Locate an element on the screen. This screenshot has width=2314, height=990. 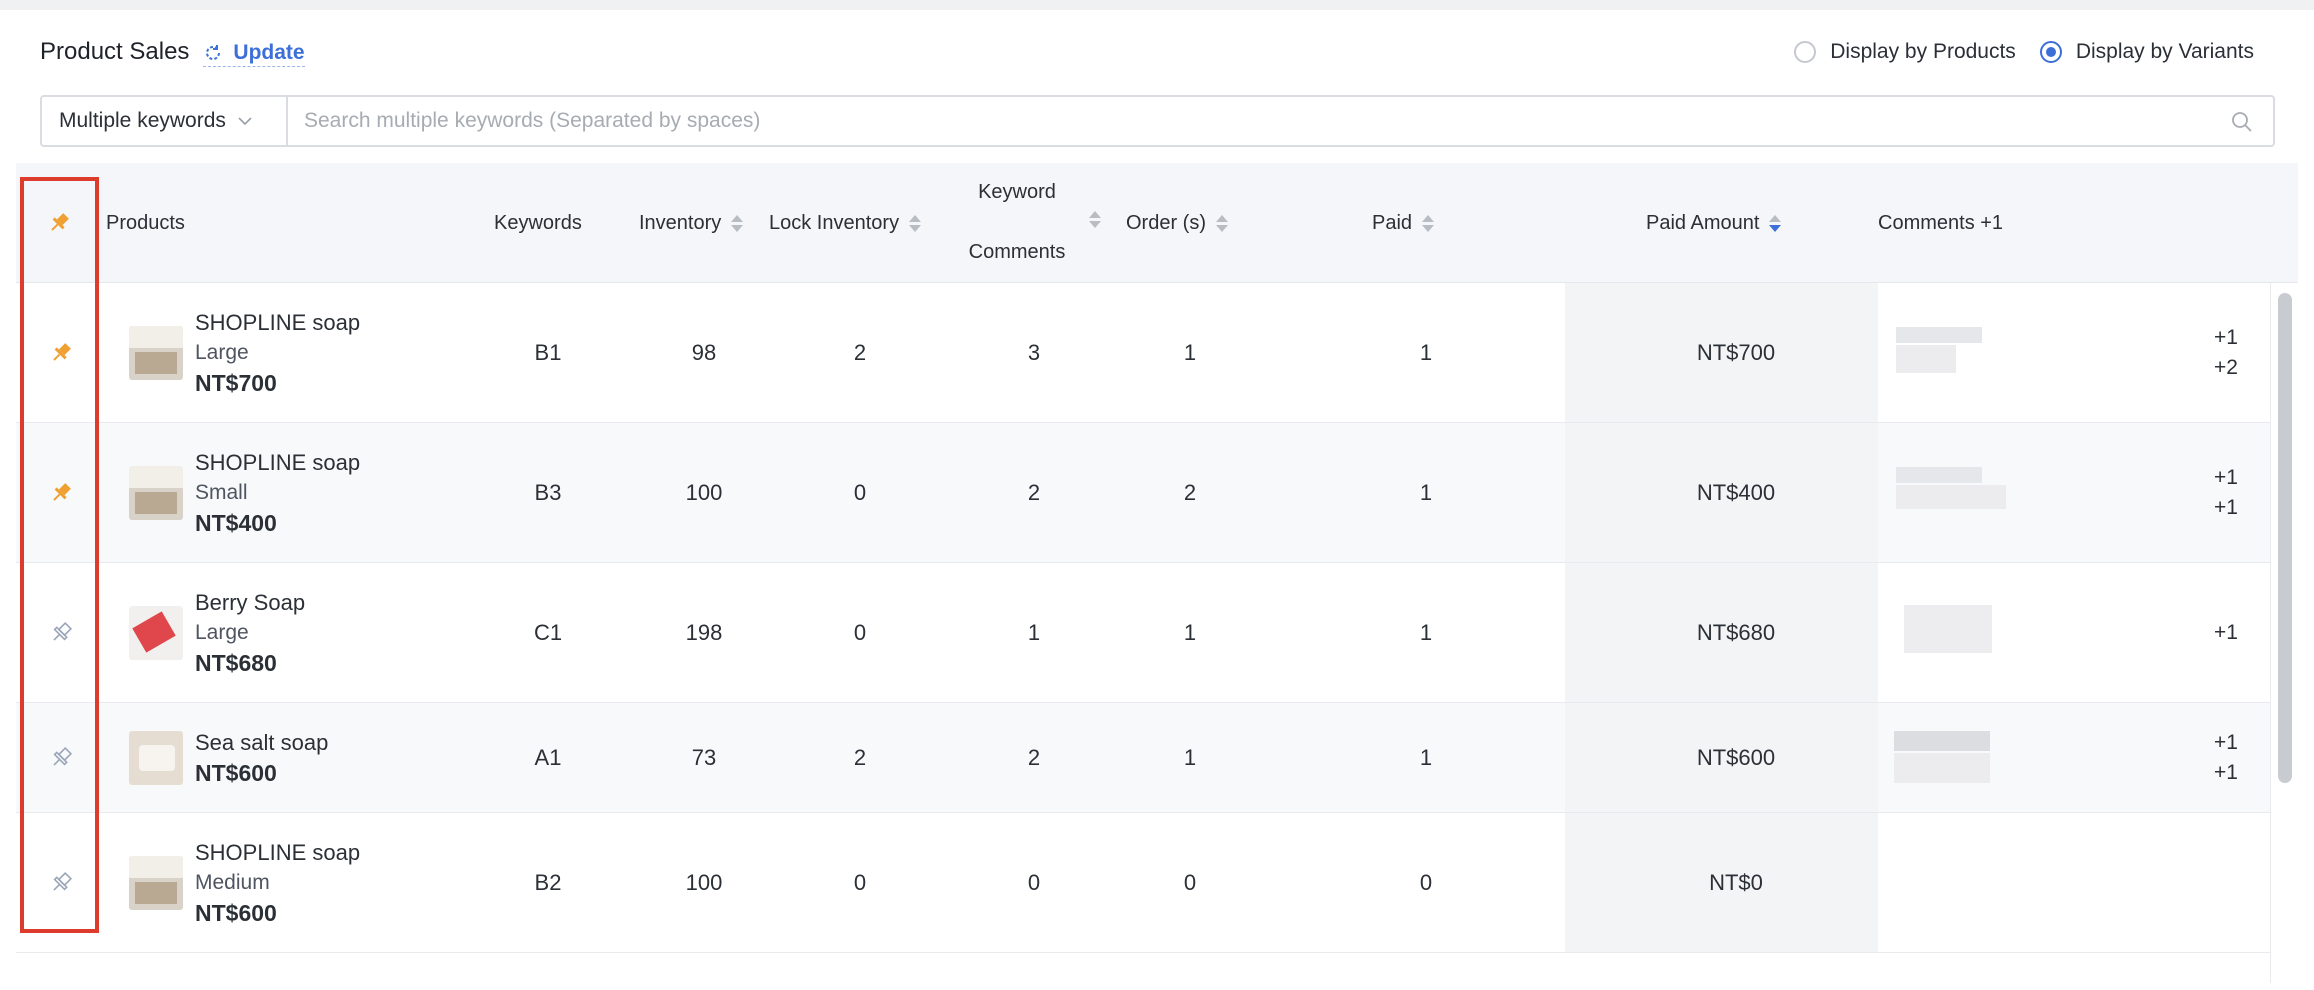
col-paid: Paid is located at coordinates (1403, 223).